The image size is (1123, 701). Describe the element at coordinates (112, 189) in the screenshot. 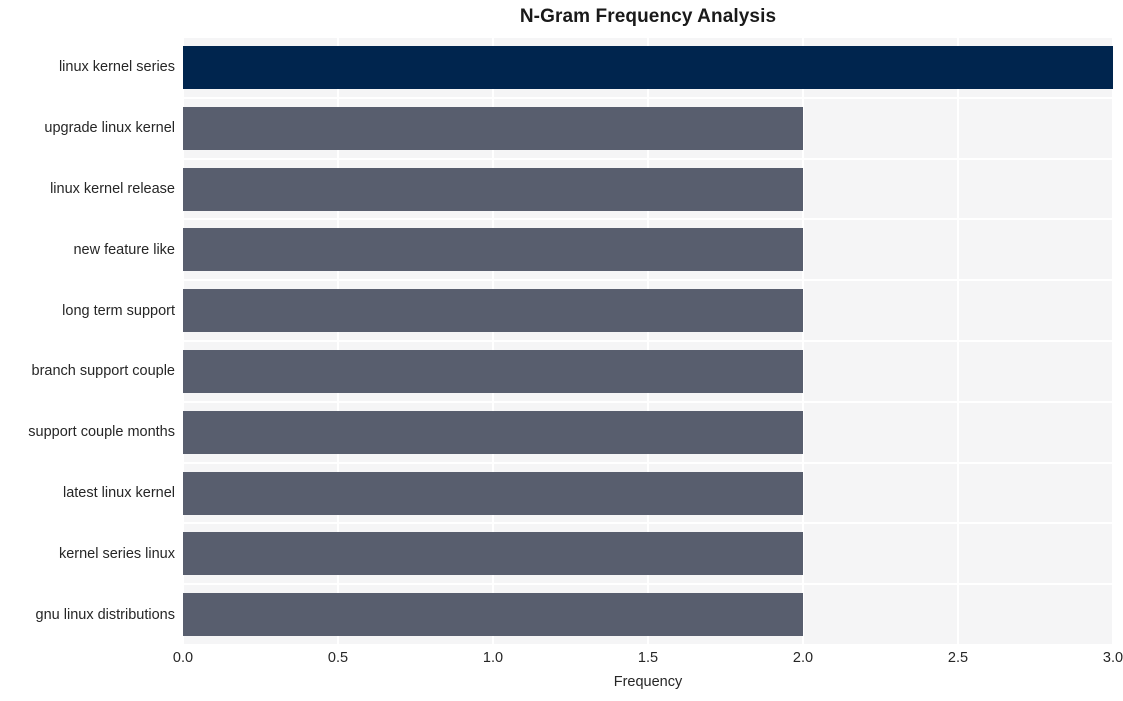

I see `y-axis-tick-label: linux kernel release` at that location.